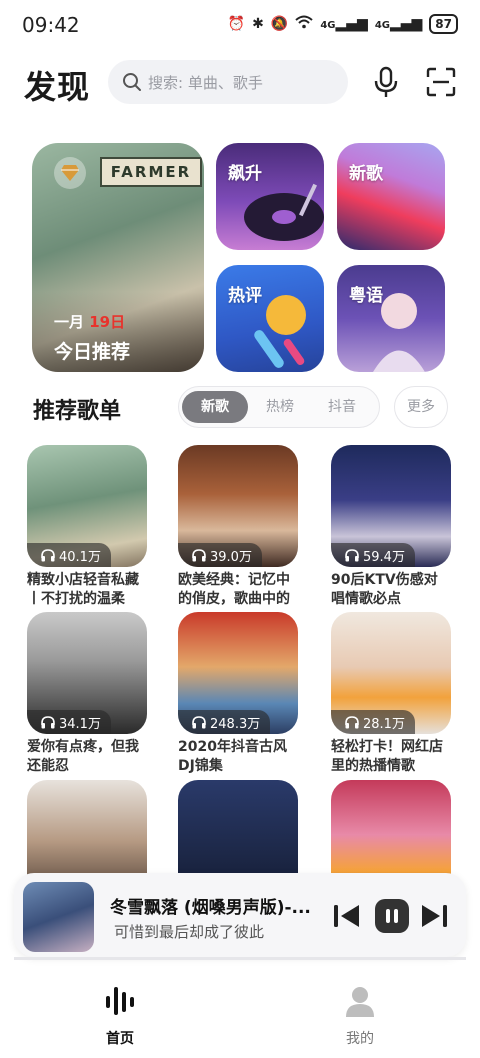 This screenshot has width=480, height=1058. What do you see at coordinates (238, 673) in the screenshot?
I see `playlist-cover: 248.3万` at bounding box center [238, 673].